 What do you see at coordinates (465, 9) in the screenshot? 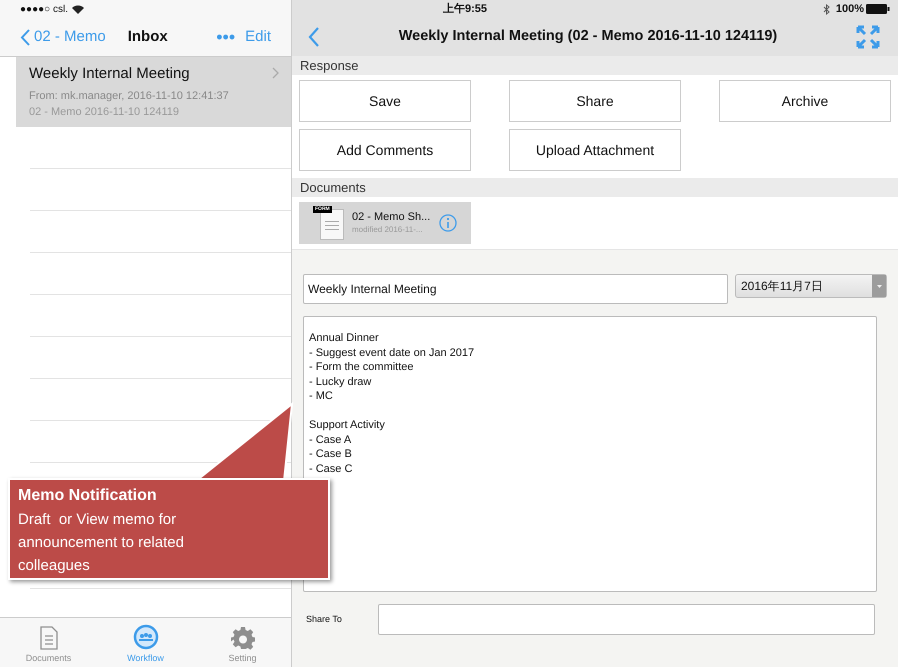
I see `status-time: 上午9:55` at bounding box center [465, 9].